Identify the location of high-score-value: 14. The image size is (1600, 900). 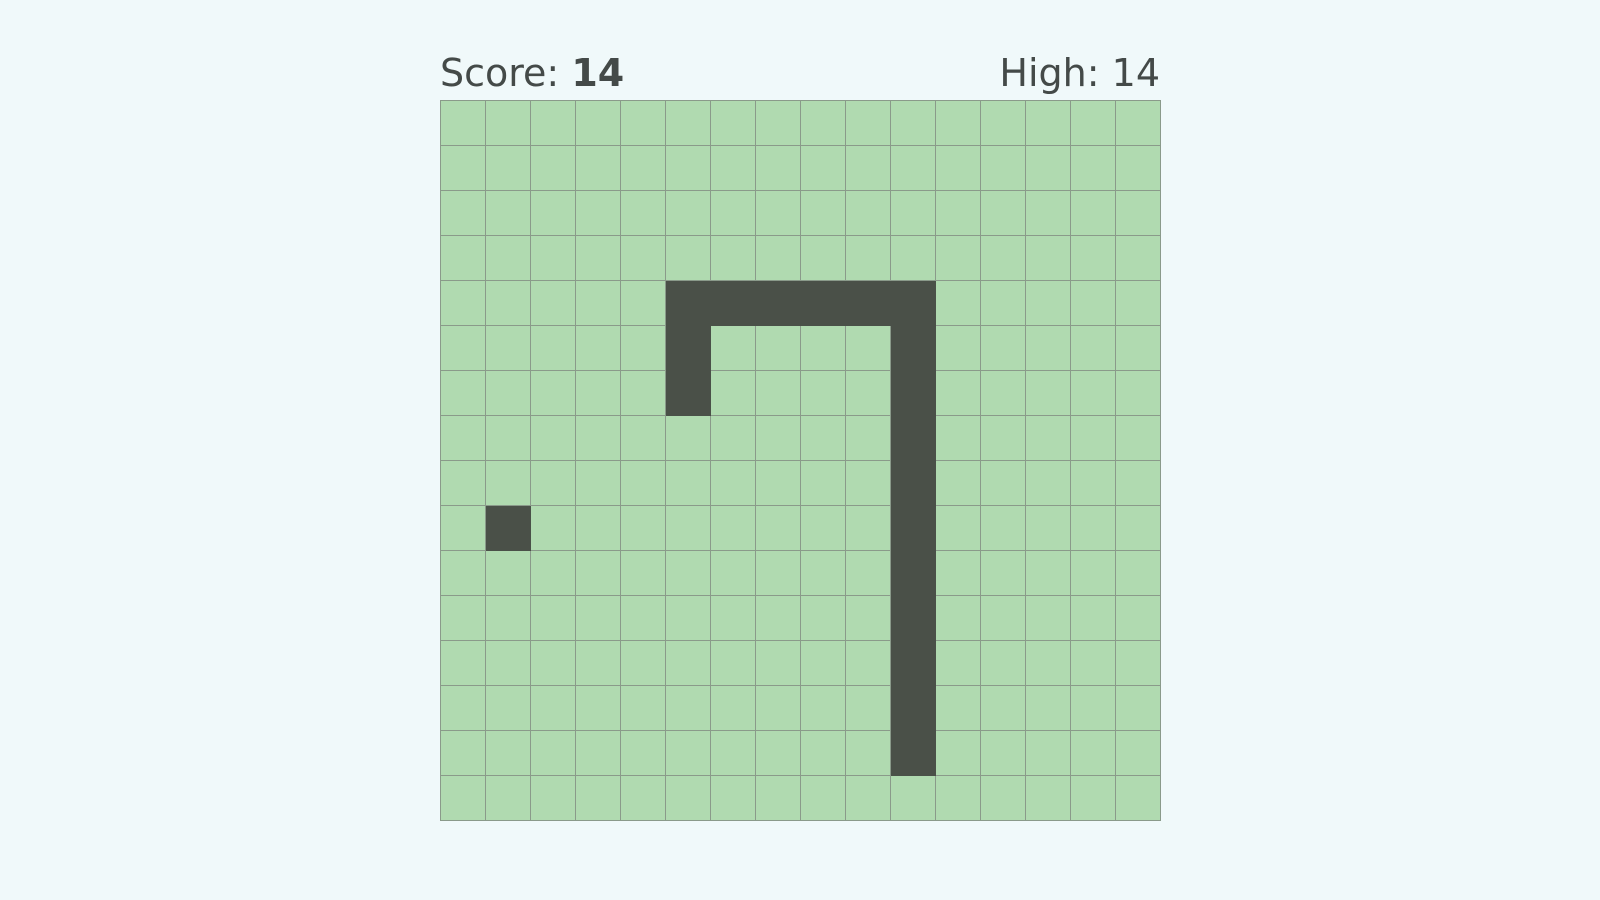
(1135, 73).